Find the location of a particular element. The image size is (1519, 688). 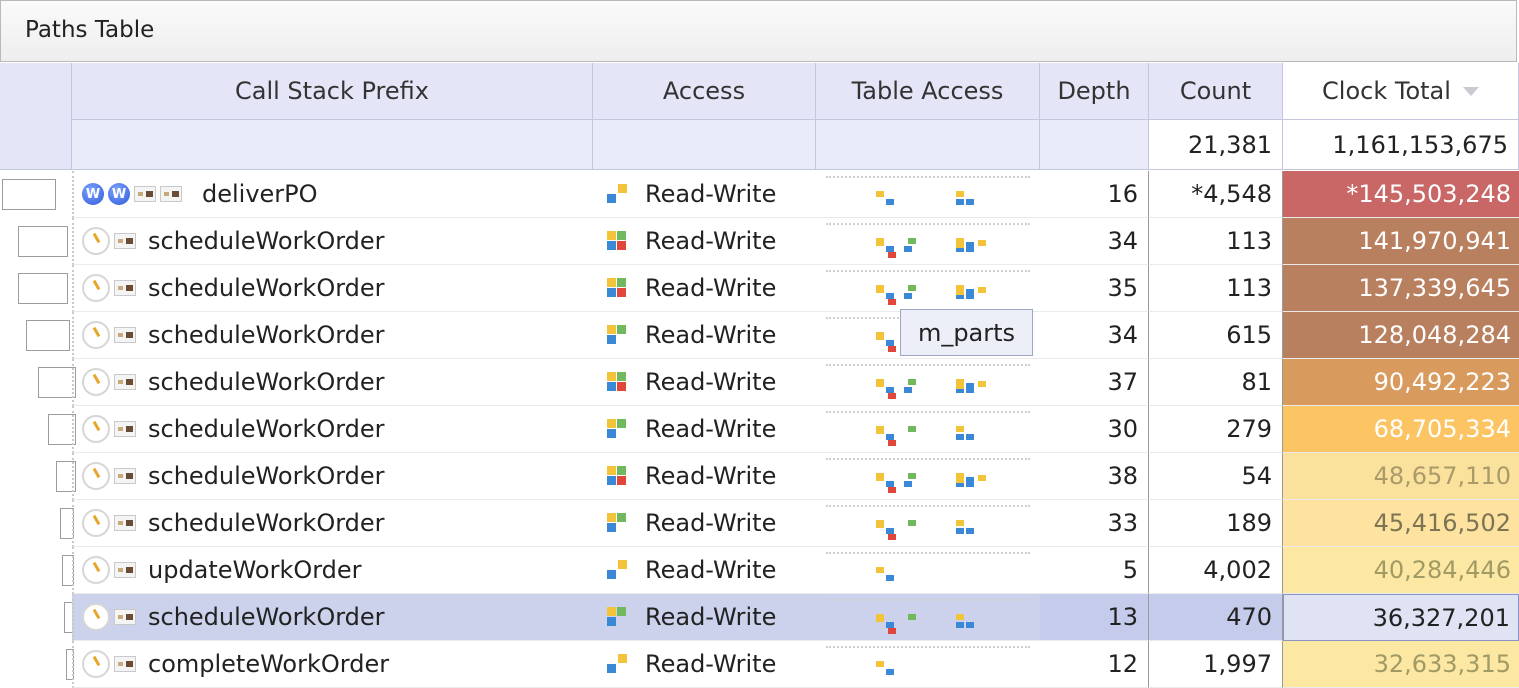

clock-total-cell: 40,284,446 is located at coordinates (1401, 570).